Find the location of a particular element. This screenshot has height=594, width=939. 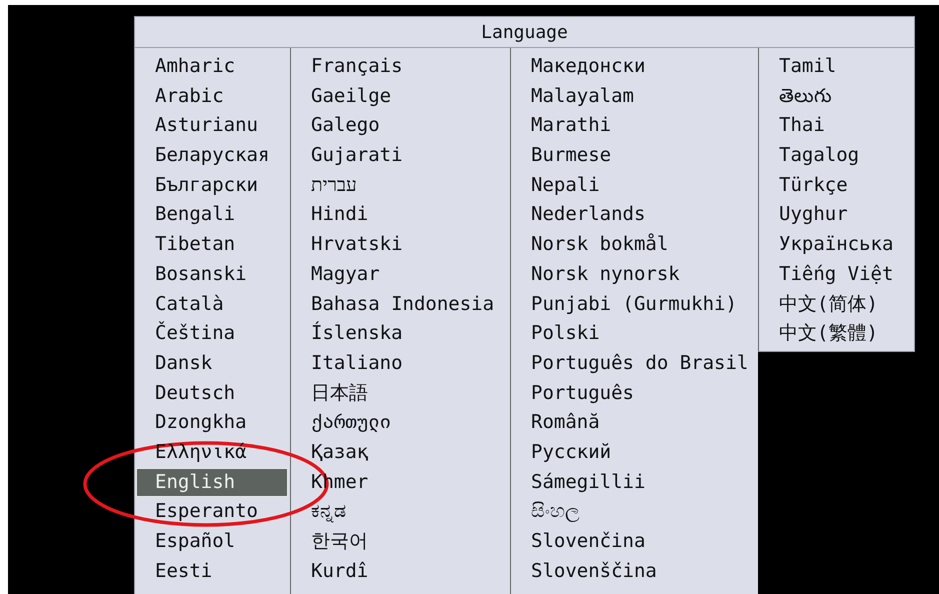

language-item: Tamil is located at coordinates (836, 67).